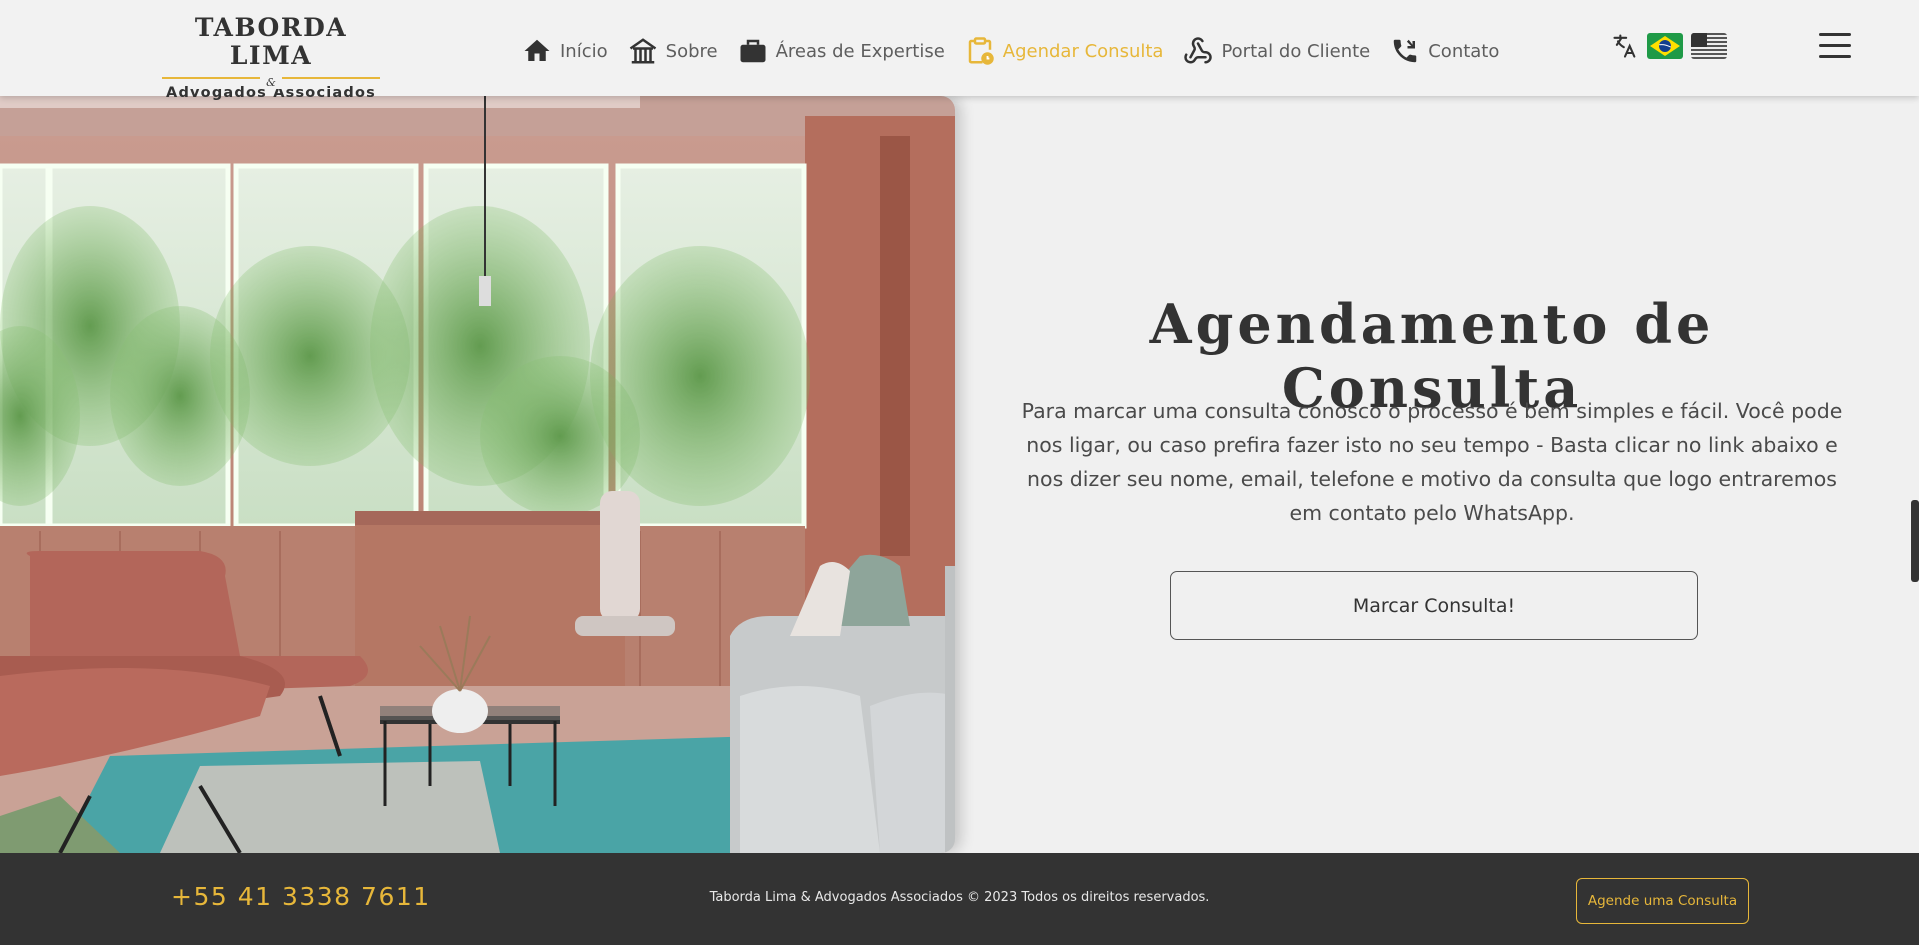  What do you see at coordinates (1083, 51) in the screenshot?
I see `nav-item-label: Agendar Consulta` at bounding box center [1083, 51].